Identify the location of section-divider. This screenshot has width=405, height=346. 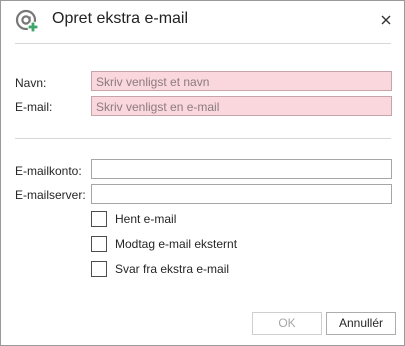
(203, 138).